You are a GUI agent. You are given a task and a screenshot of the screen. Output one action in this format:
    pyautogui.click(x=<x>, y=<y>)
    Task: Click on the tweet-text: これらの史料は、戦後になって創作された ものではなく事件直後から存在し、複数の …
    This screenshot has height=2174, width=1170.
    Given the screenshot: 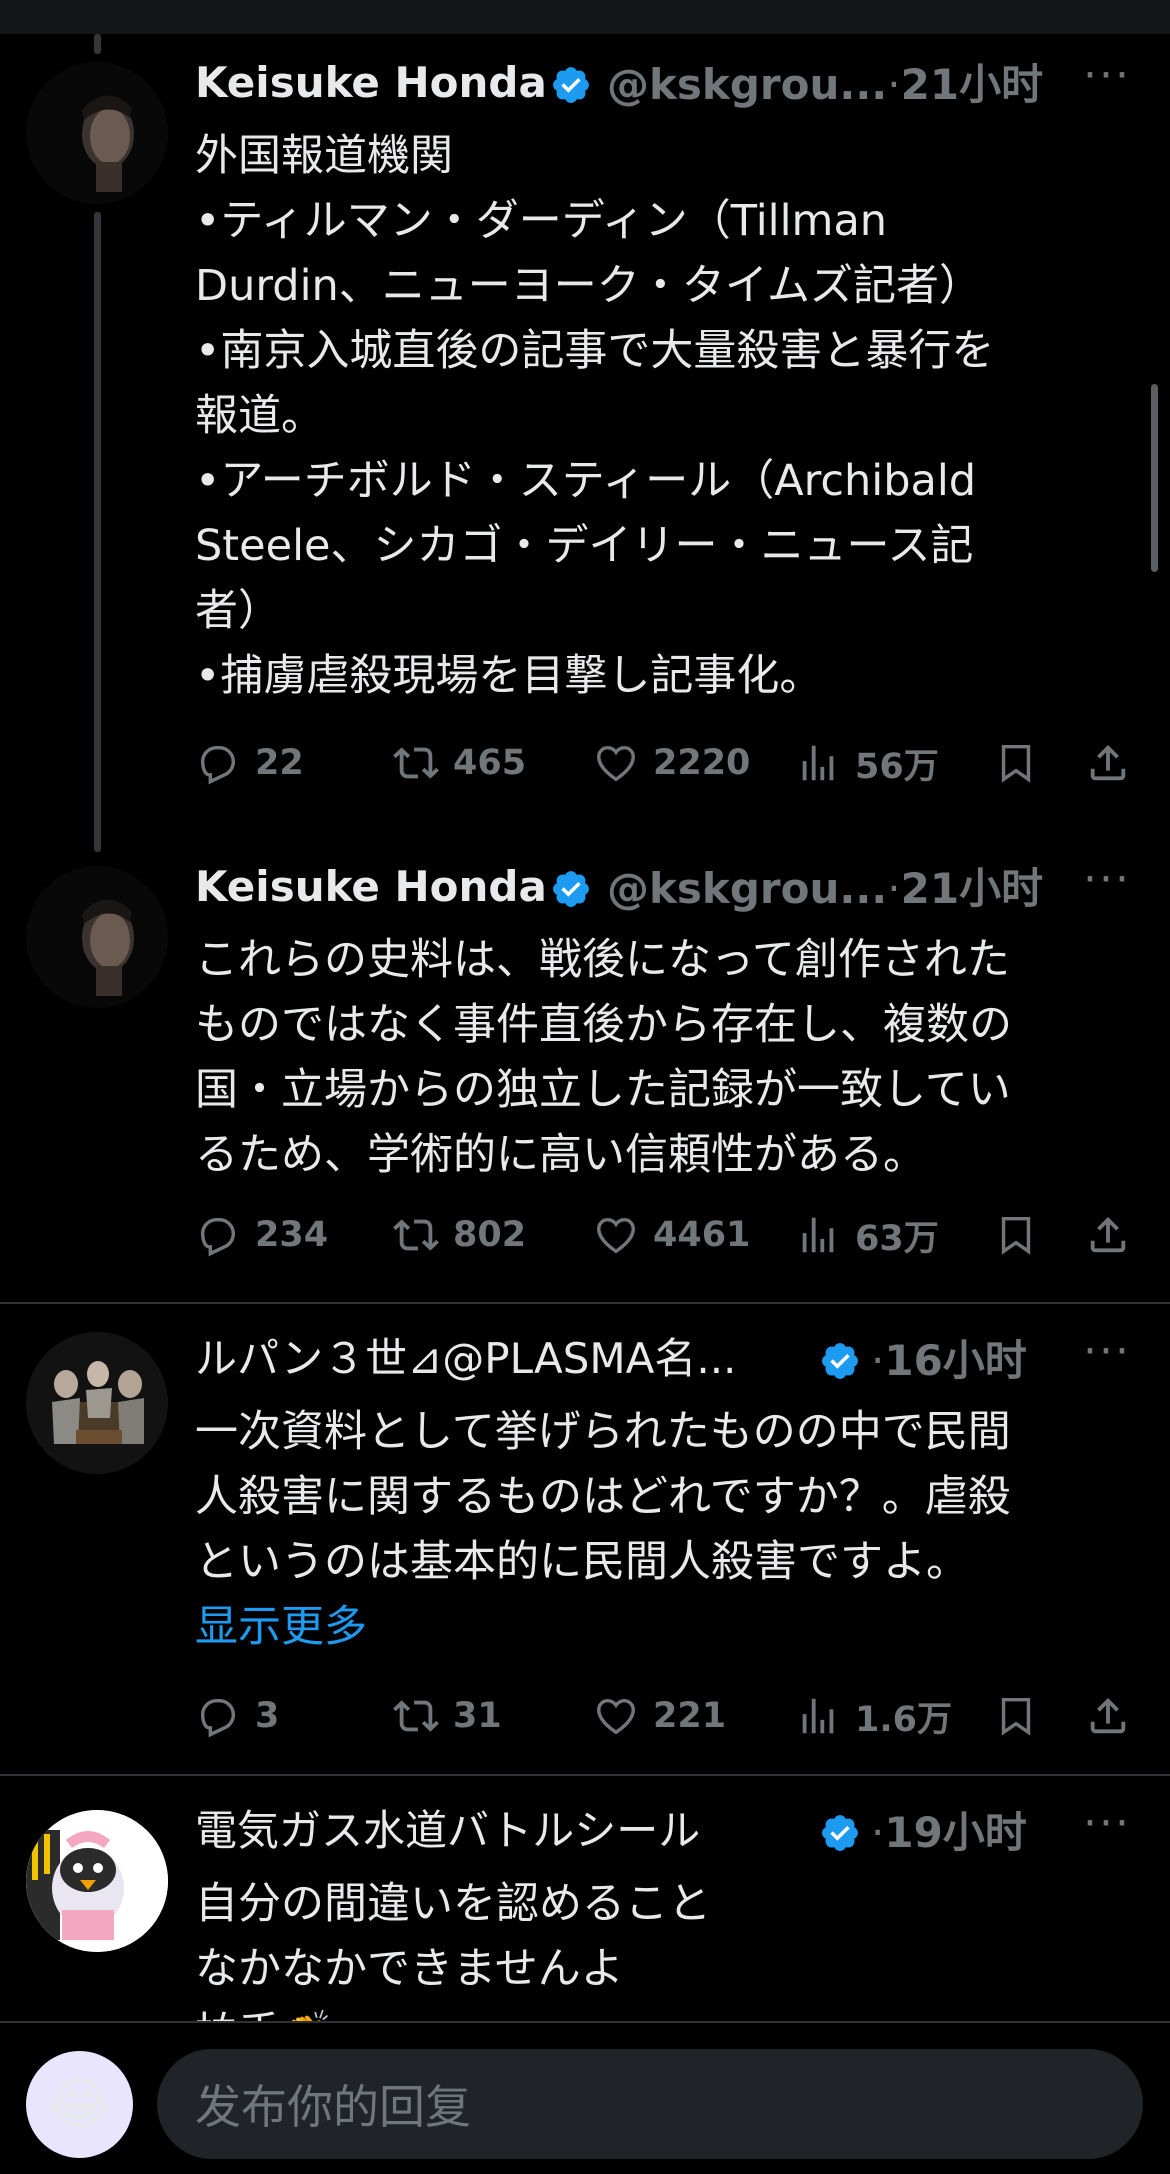 What is the action you would take?
    pyautogui.click(x=663, y=1058)
    